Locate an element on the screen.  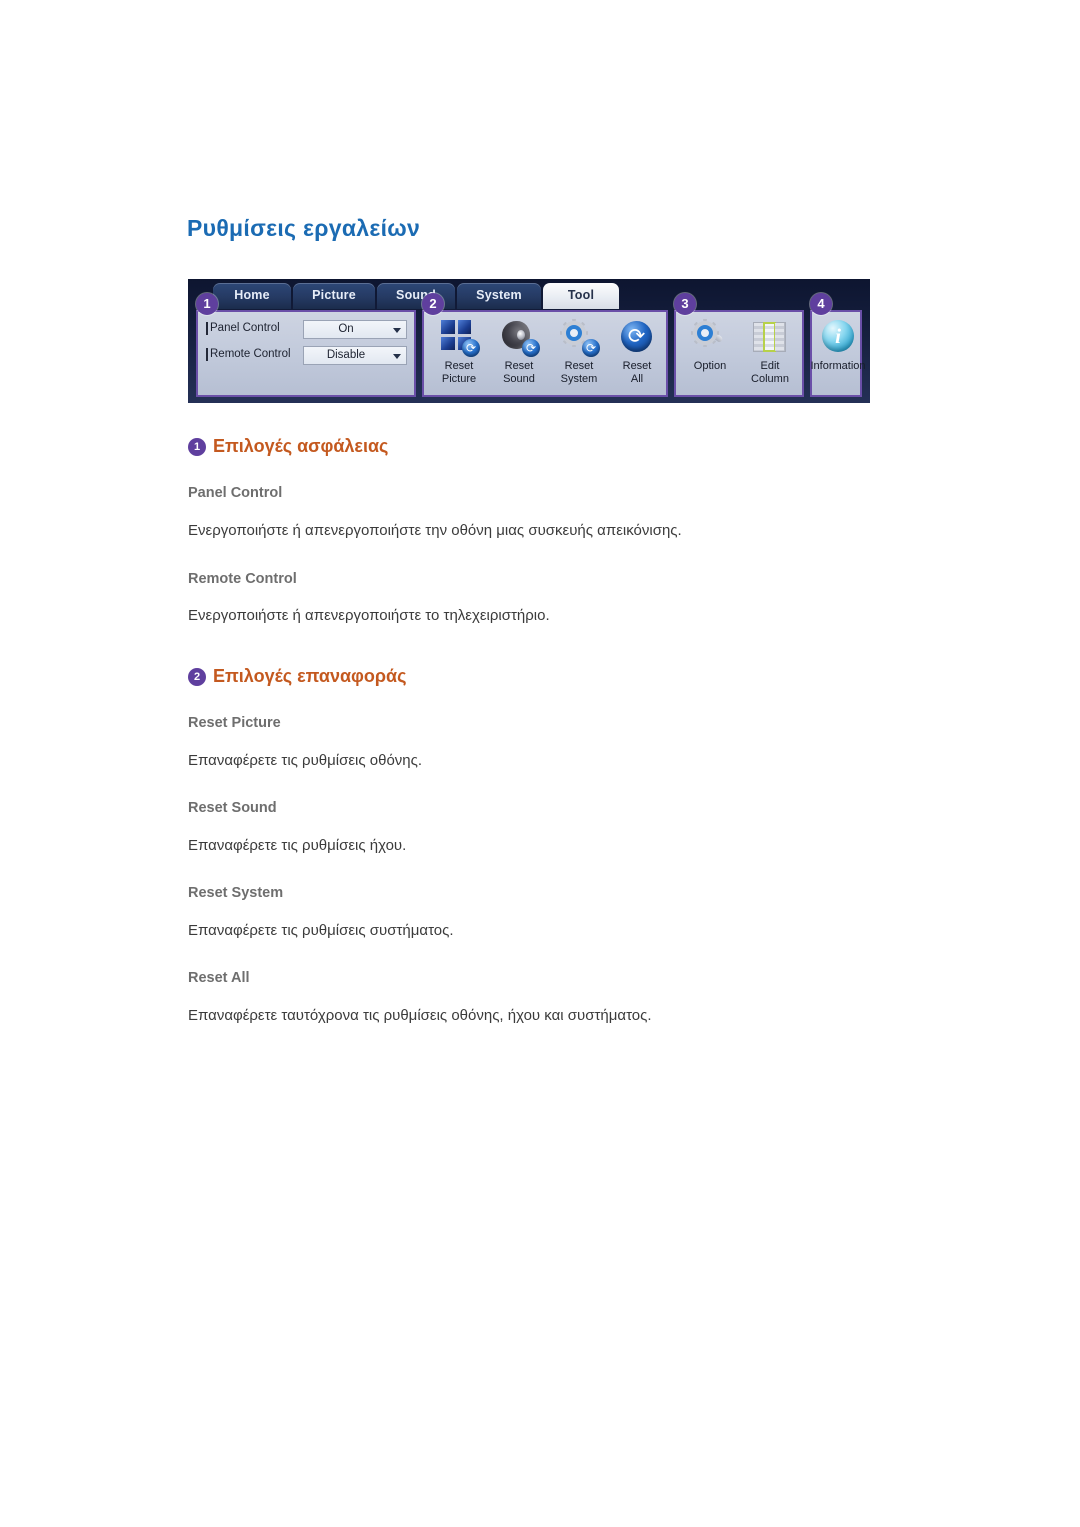
option-gear-wrench-icon is located at coordinates (710, 338).